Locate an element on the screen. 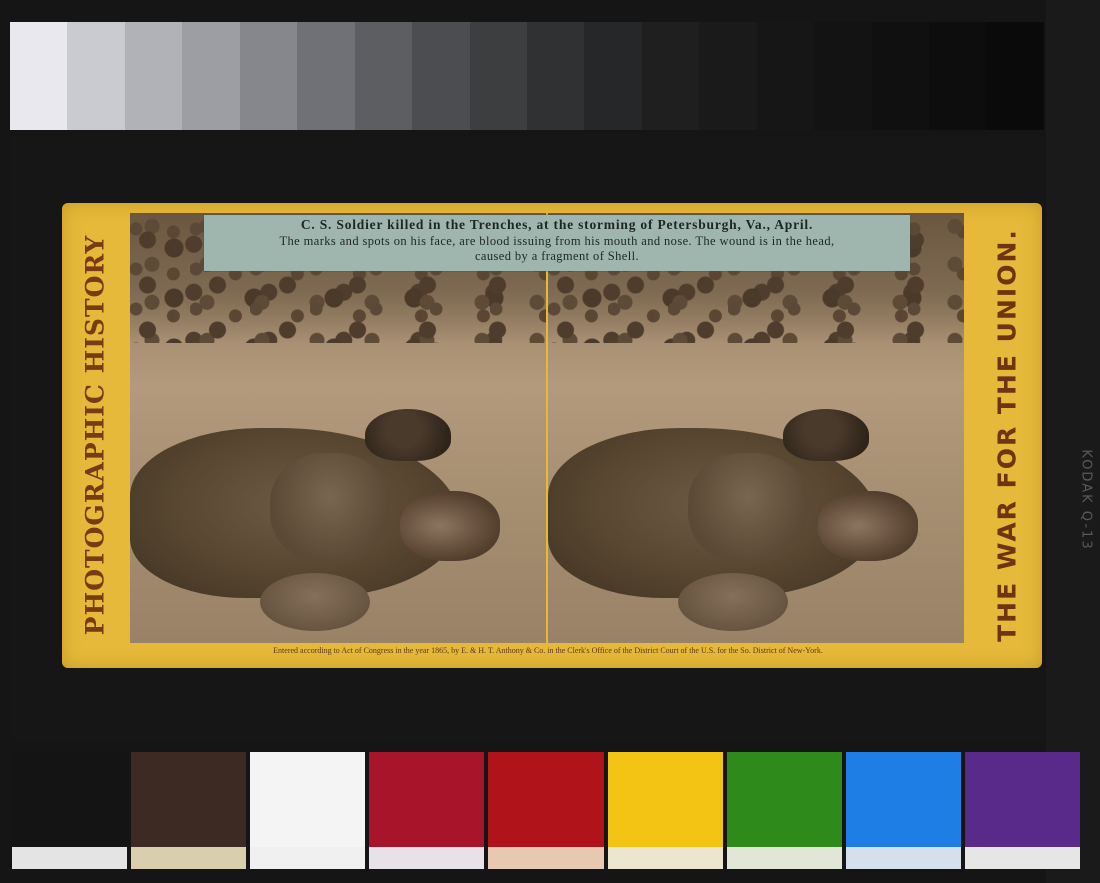 The height and width of the screenshot is (883, 1100). color-target is located at coordinates (546, 810).